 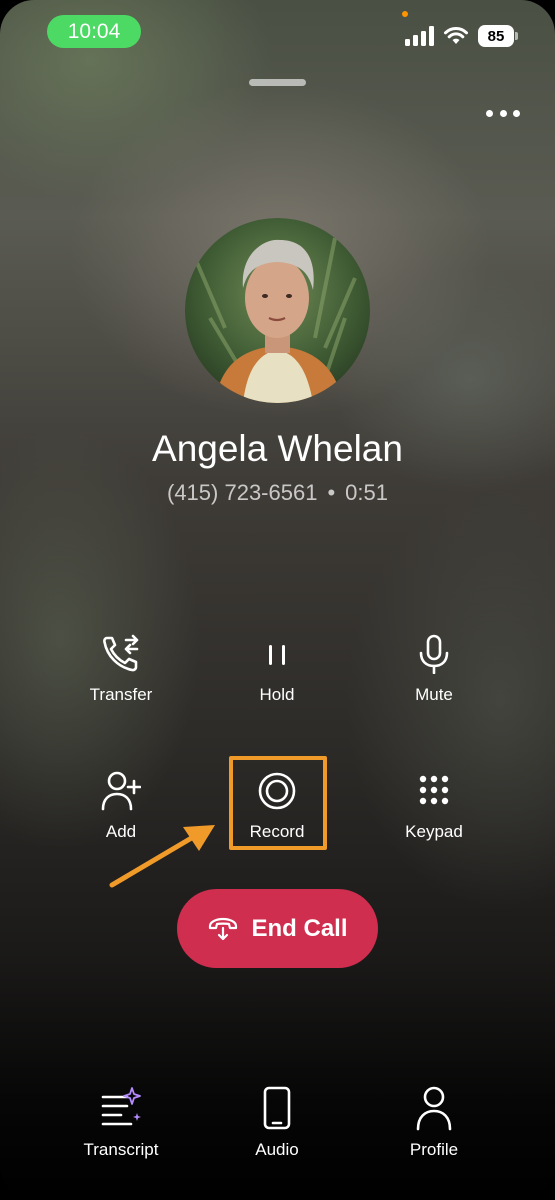 What do you see at coordinates (516, 36) in the screenshot?
I see `battery-cap` at bounding box center [516, 36].